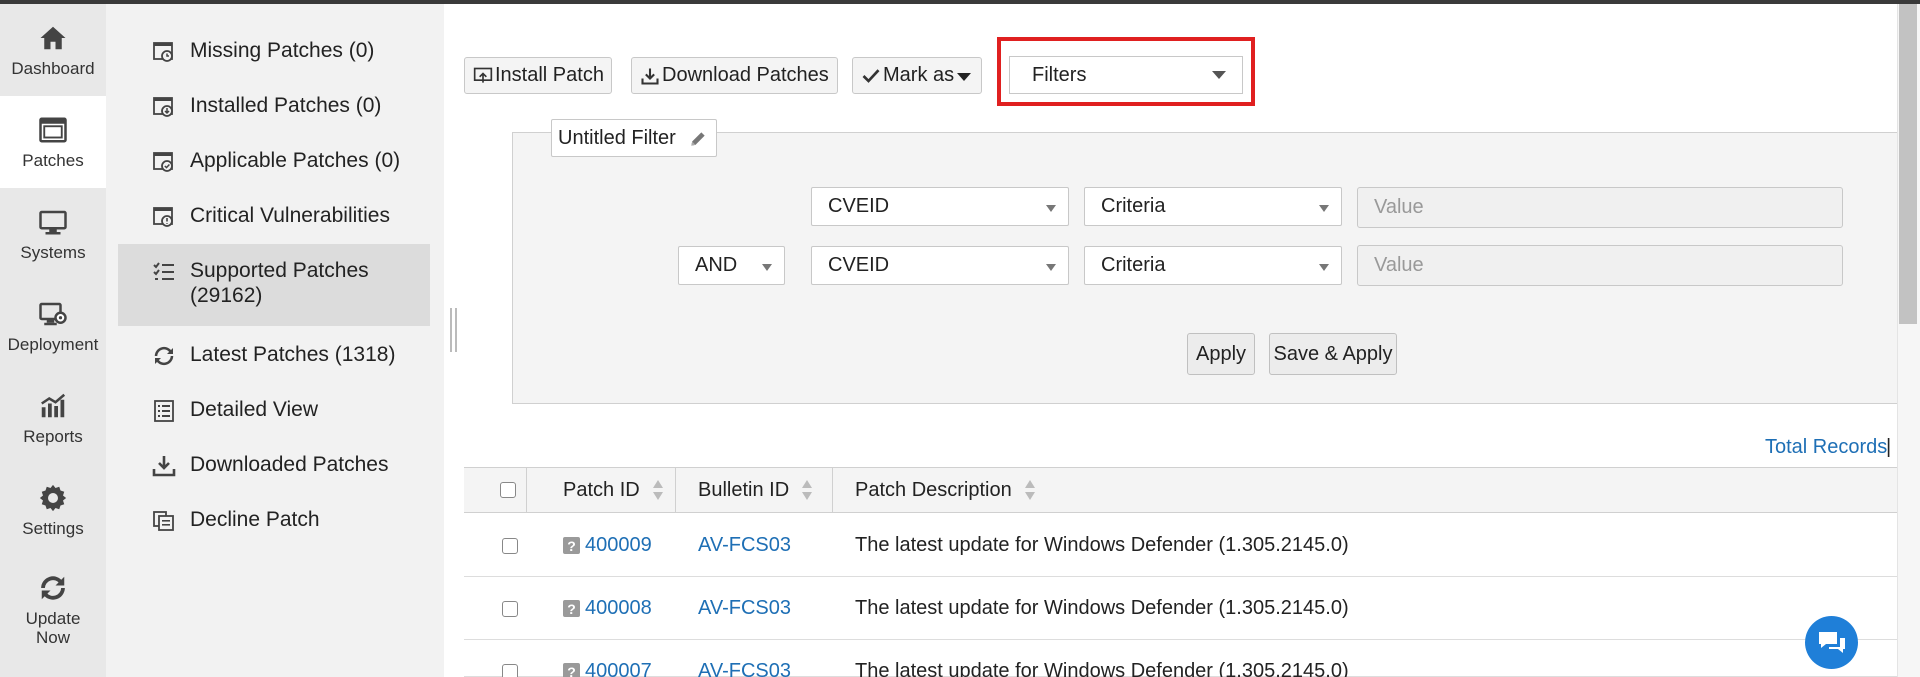  What do you see at coordinates (53, 628) in the screenshot?
I see `nav-label: Update Now` at bounding box center [53, 628].